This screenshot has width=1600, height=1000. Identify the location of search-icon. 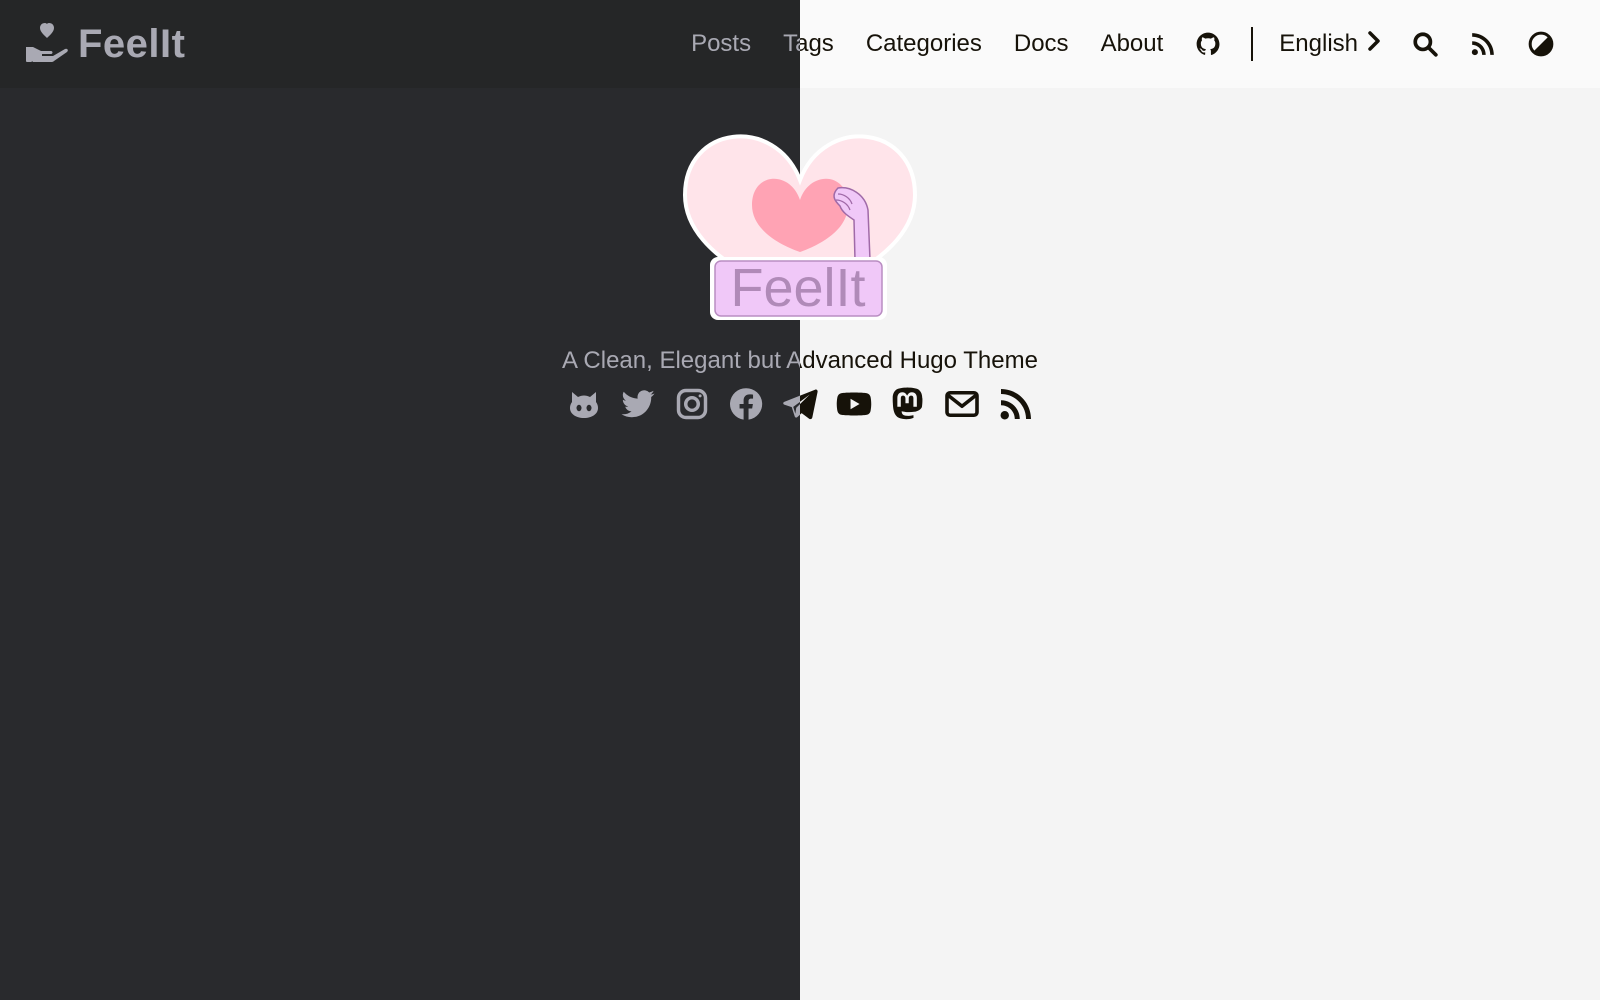
(1425, 44).